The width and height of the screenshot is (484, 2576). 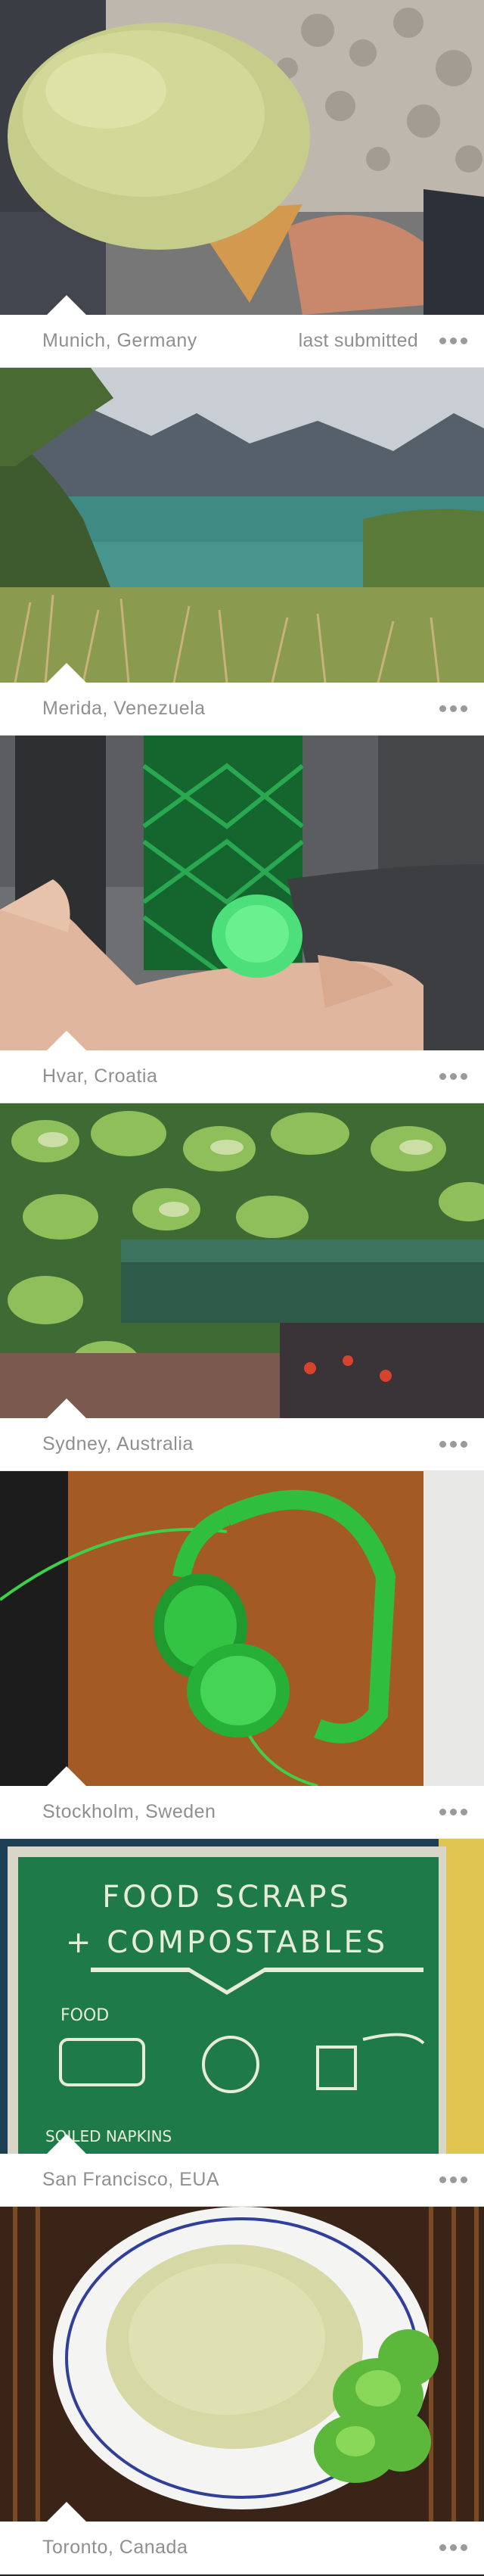 I want to click on bench-image, so click(x=242, y=1260).